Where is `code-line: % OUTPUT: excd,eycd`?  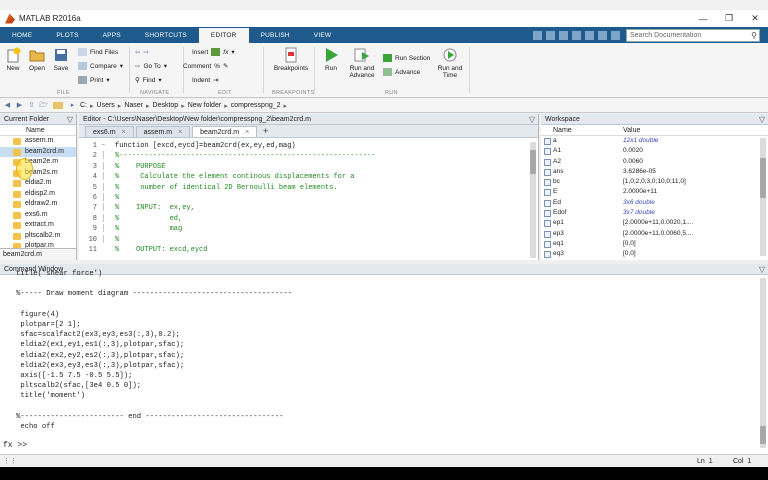 code-line: % OUTPUT: excd,eycd is located at coordinates (161, 250).